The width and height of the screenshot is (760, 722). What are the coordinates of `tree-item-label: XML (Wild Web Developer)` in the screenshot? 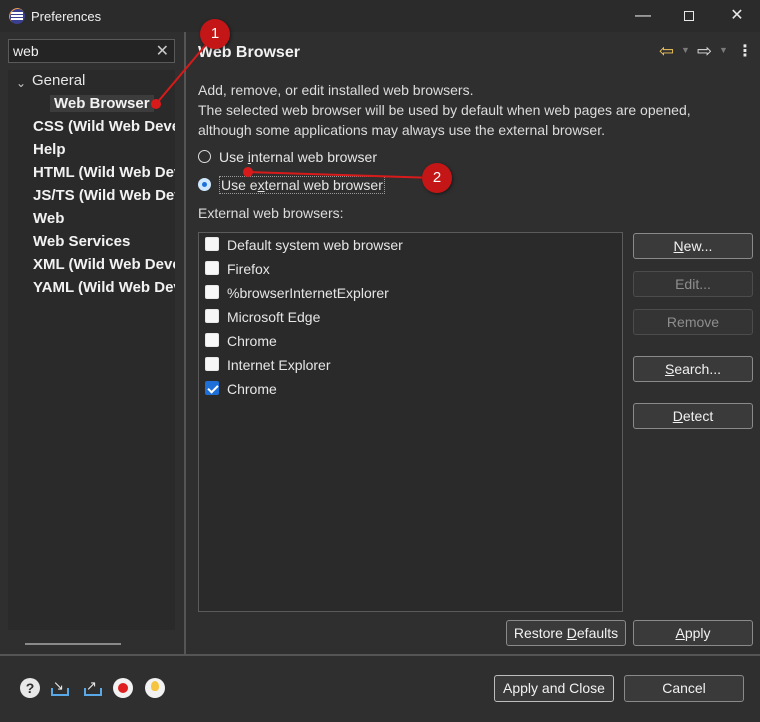 It's located at (104, 264).